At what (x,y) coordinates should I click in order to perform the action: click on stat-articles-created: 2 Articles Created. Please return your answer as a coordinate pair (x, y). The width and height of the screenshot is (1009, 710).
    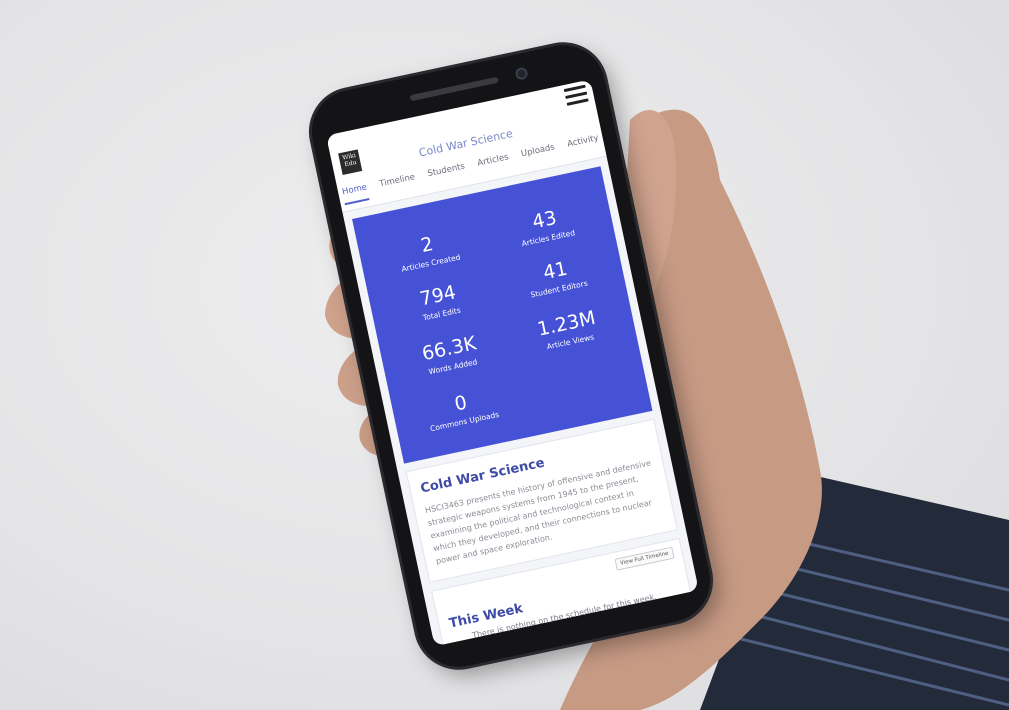
    Looking at the image, I should click on (428, 251).